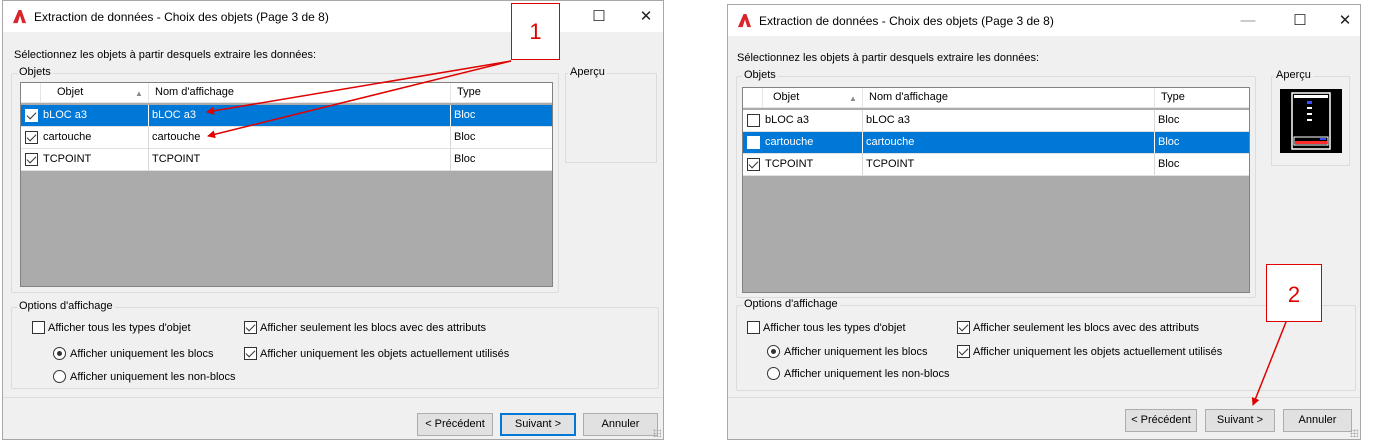 The image size is (1375, 448). Describe the element at coordinates (1269, 363) in the screenshot. I see `arrow-to-next-button` at that location.